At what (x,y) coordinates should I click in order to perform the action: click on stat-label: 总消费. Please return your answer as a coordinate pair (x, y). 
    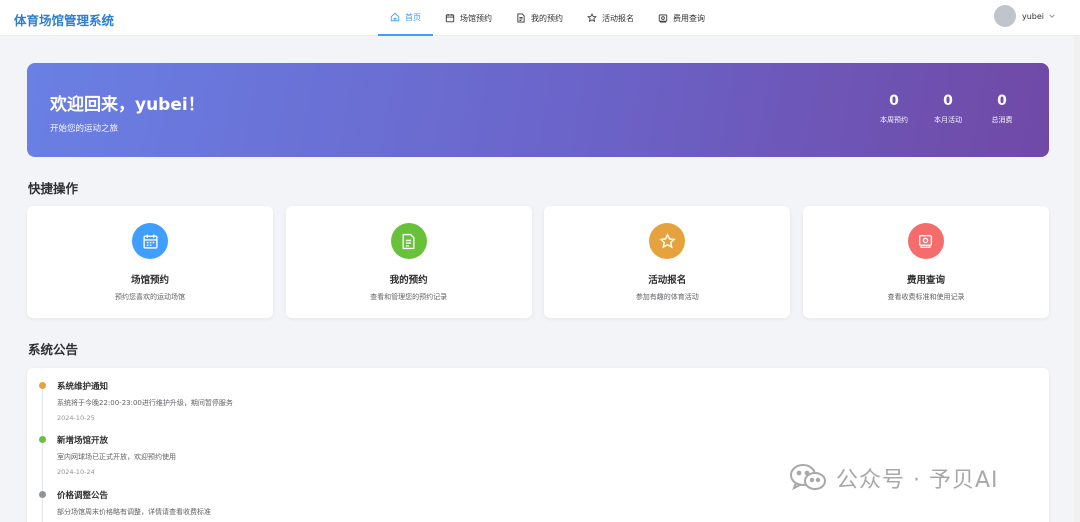
    Looking at the image, I should click on (1002, 120).